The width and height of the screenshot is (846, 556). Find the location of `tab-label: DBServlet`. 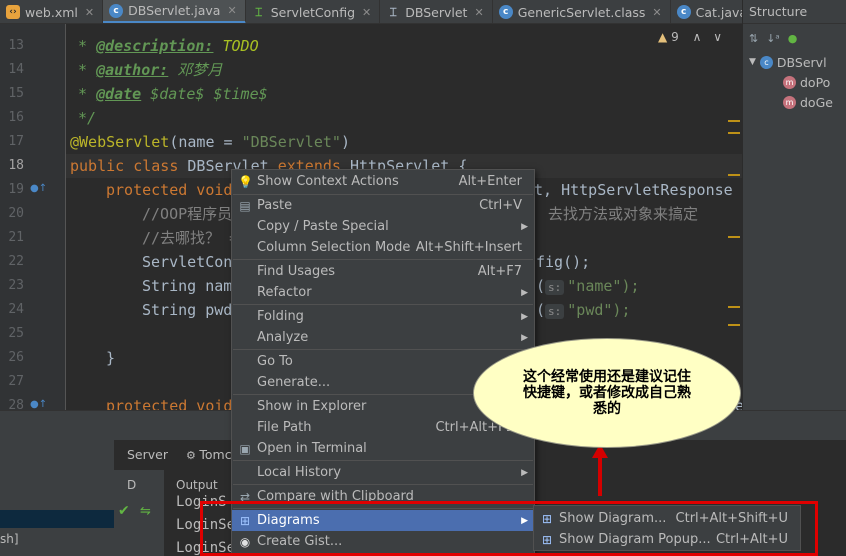

tab-label: DBServlet is located at coordinates (436, 12).